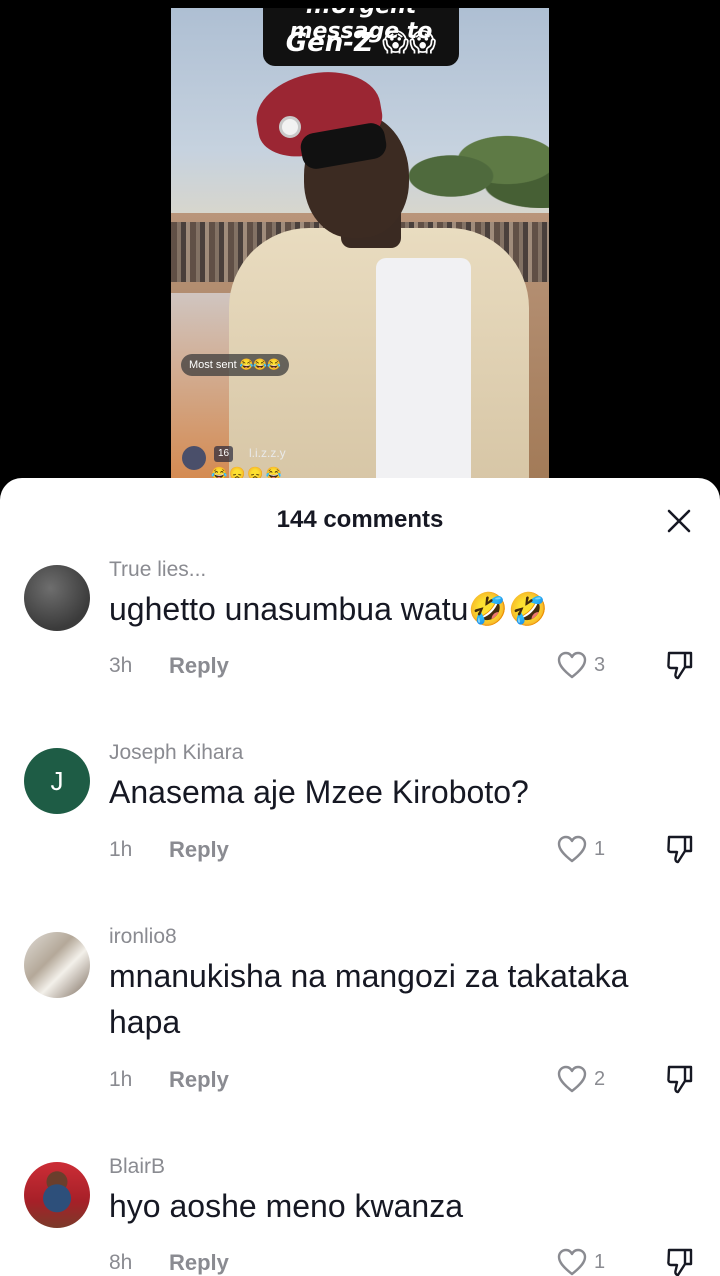 This screenshot has width=720, height=1276. I want to click on comment-text: ughetto unasumbua watu🤣🤣, so click(329, 609).